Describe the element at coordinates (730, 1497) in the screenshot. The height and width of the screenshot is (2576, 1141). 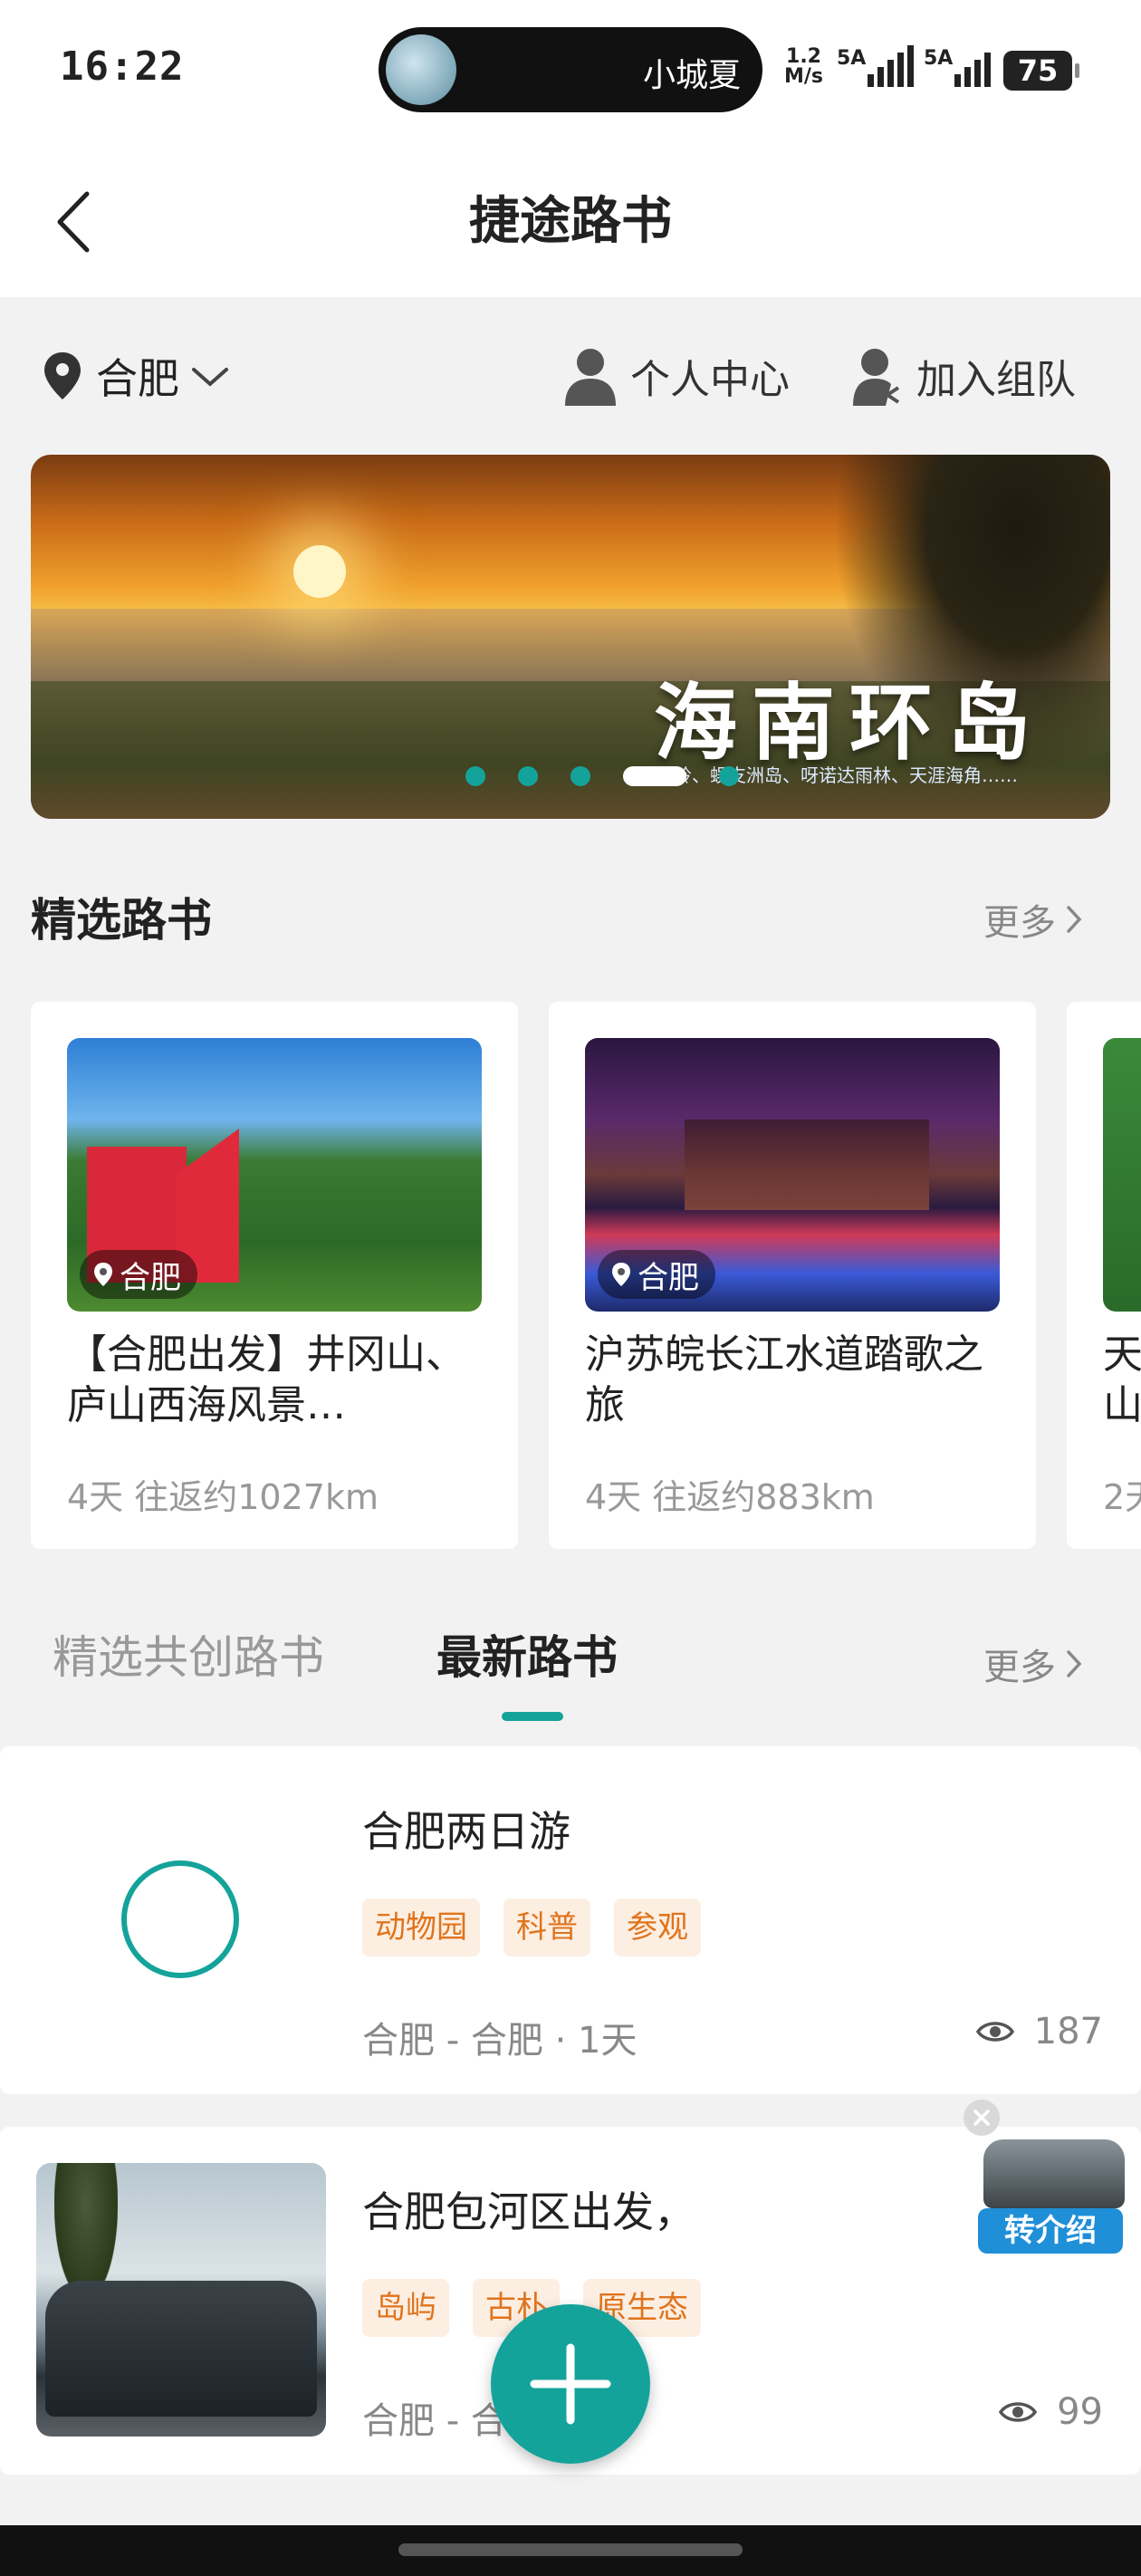
I see `card-meta: 4天 往返约883km` at that location.